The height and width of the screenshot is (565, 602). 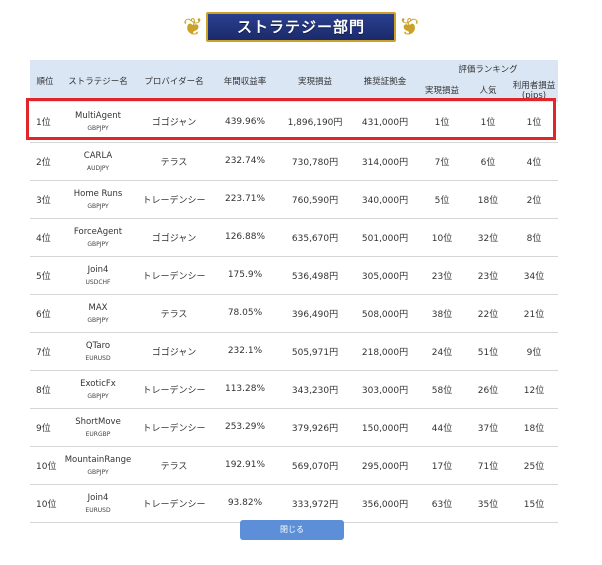 I want to click on rating-user-pl-cell: 4位, so click(x=534, y=161).